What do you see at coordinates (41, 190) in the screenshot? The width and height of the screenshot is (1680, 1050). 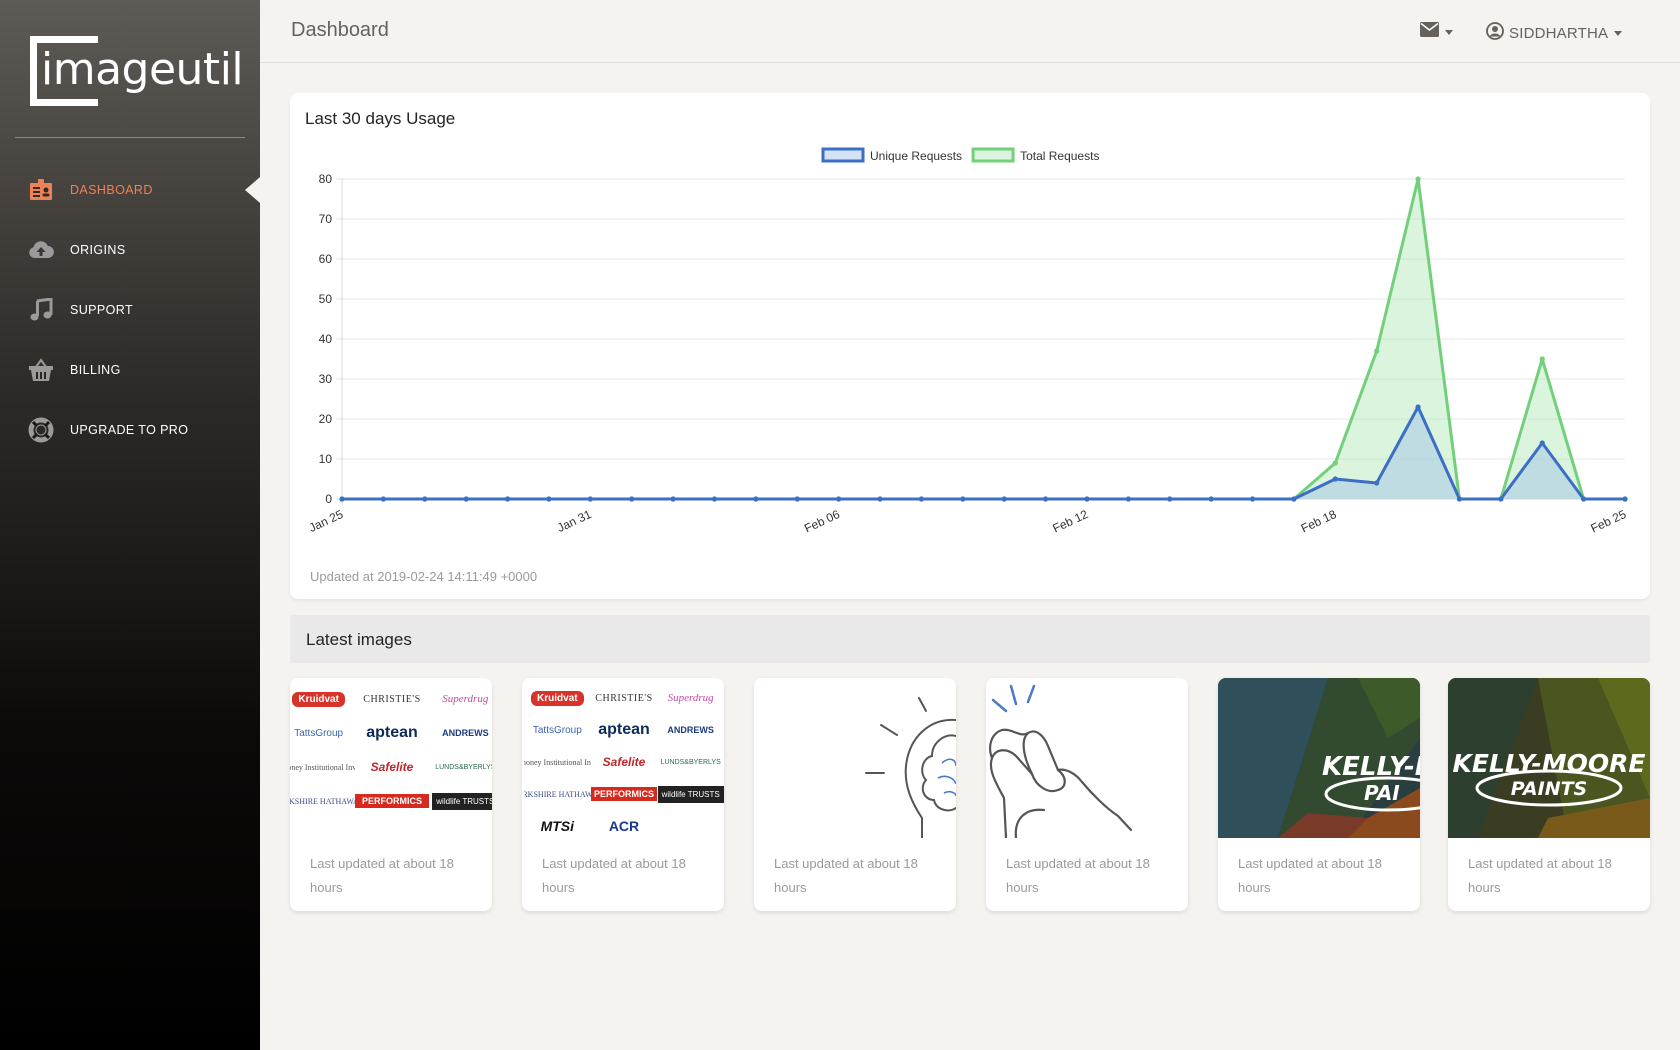 I see `id-badge-icon` at bounding box center [41, 190].